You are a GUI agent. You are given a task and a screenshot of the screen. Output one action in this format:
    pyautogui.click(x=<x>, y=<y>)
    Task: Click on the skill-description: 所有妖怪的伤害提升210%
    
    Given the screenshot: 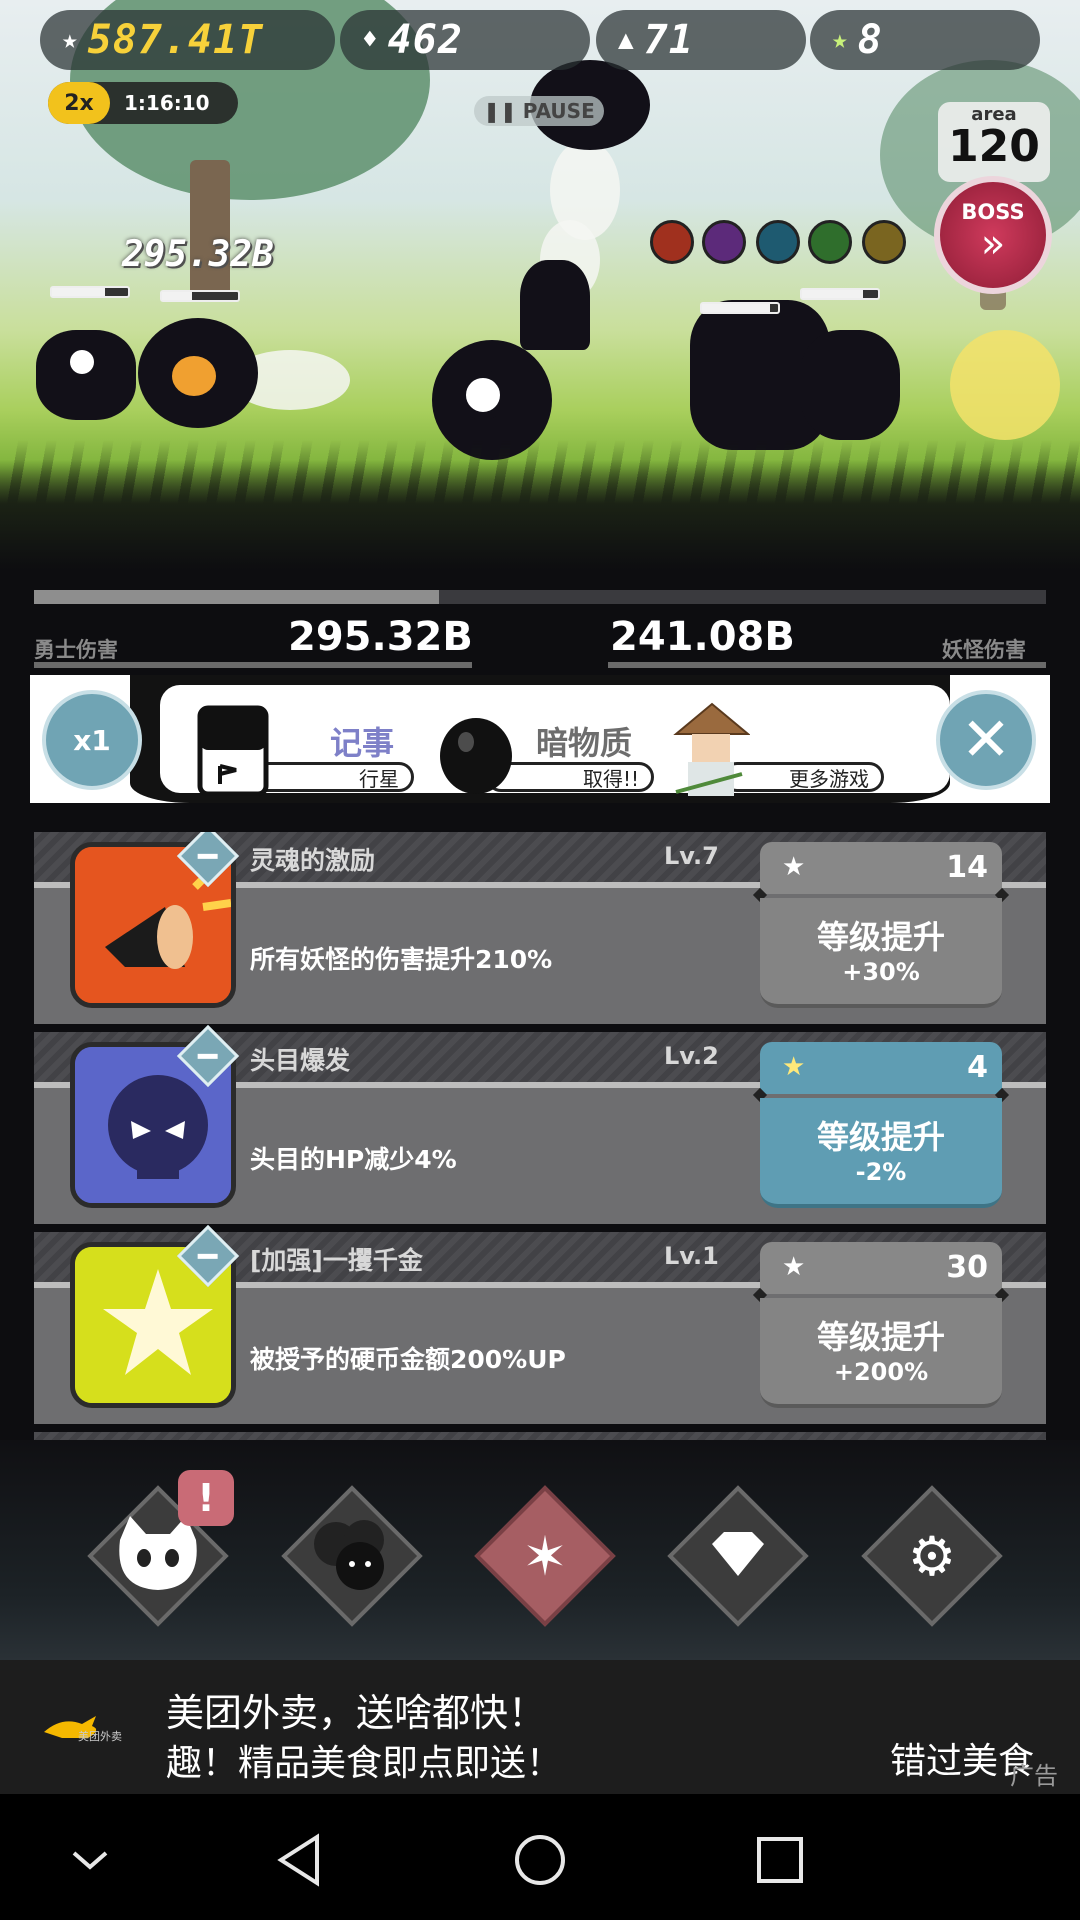 What is the action you would take?
    pyautogui.click(x=401, y=959)
    